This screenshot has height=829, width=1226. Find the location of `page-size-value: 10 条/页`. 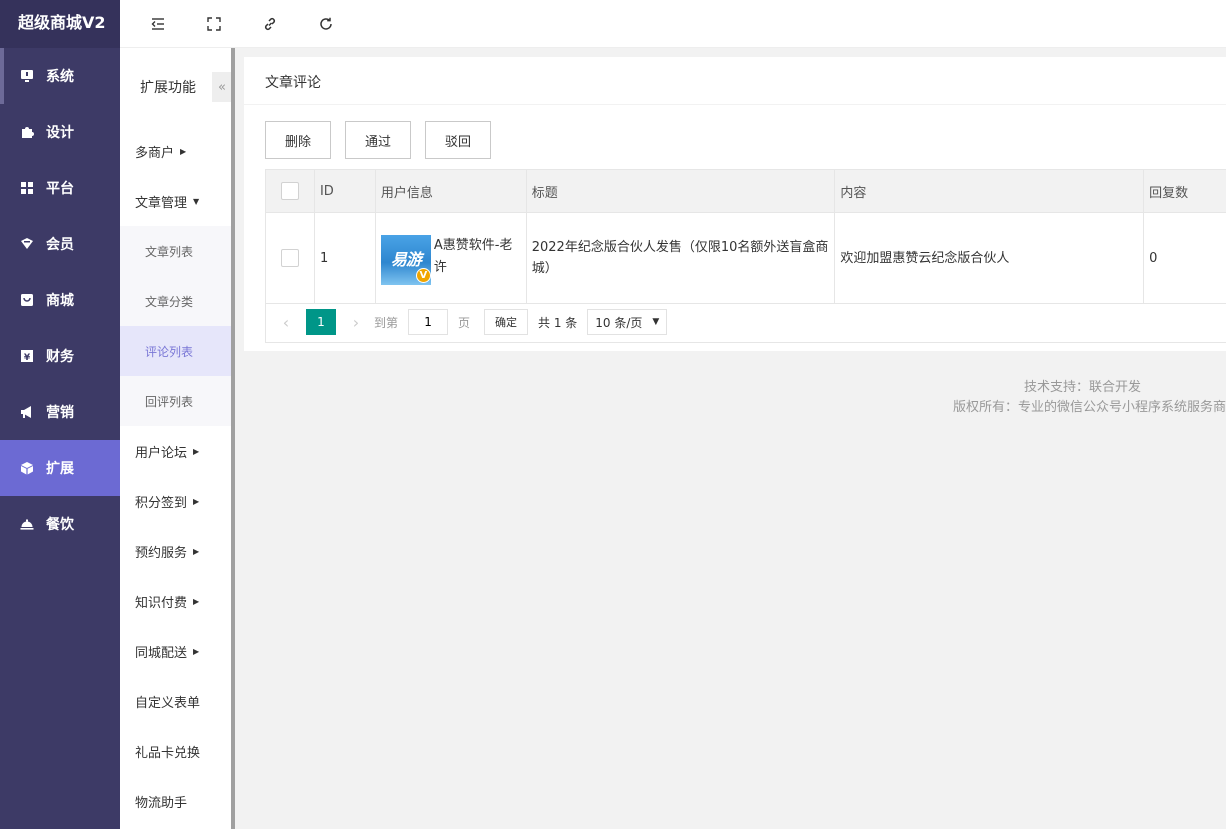

page-size-value: 10 条/页 is located at coordinates (619, 322).